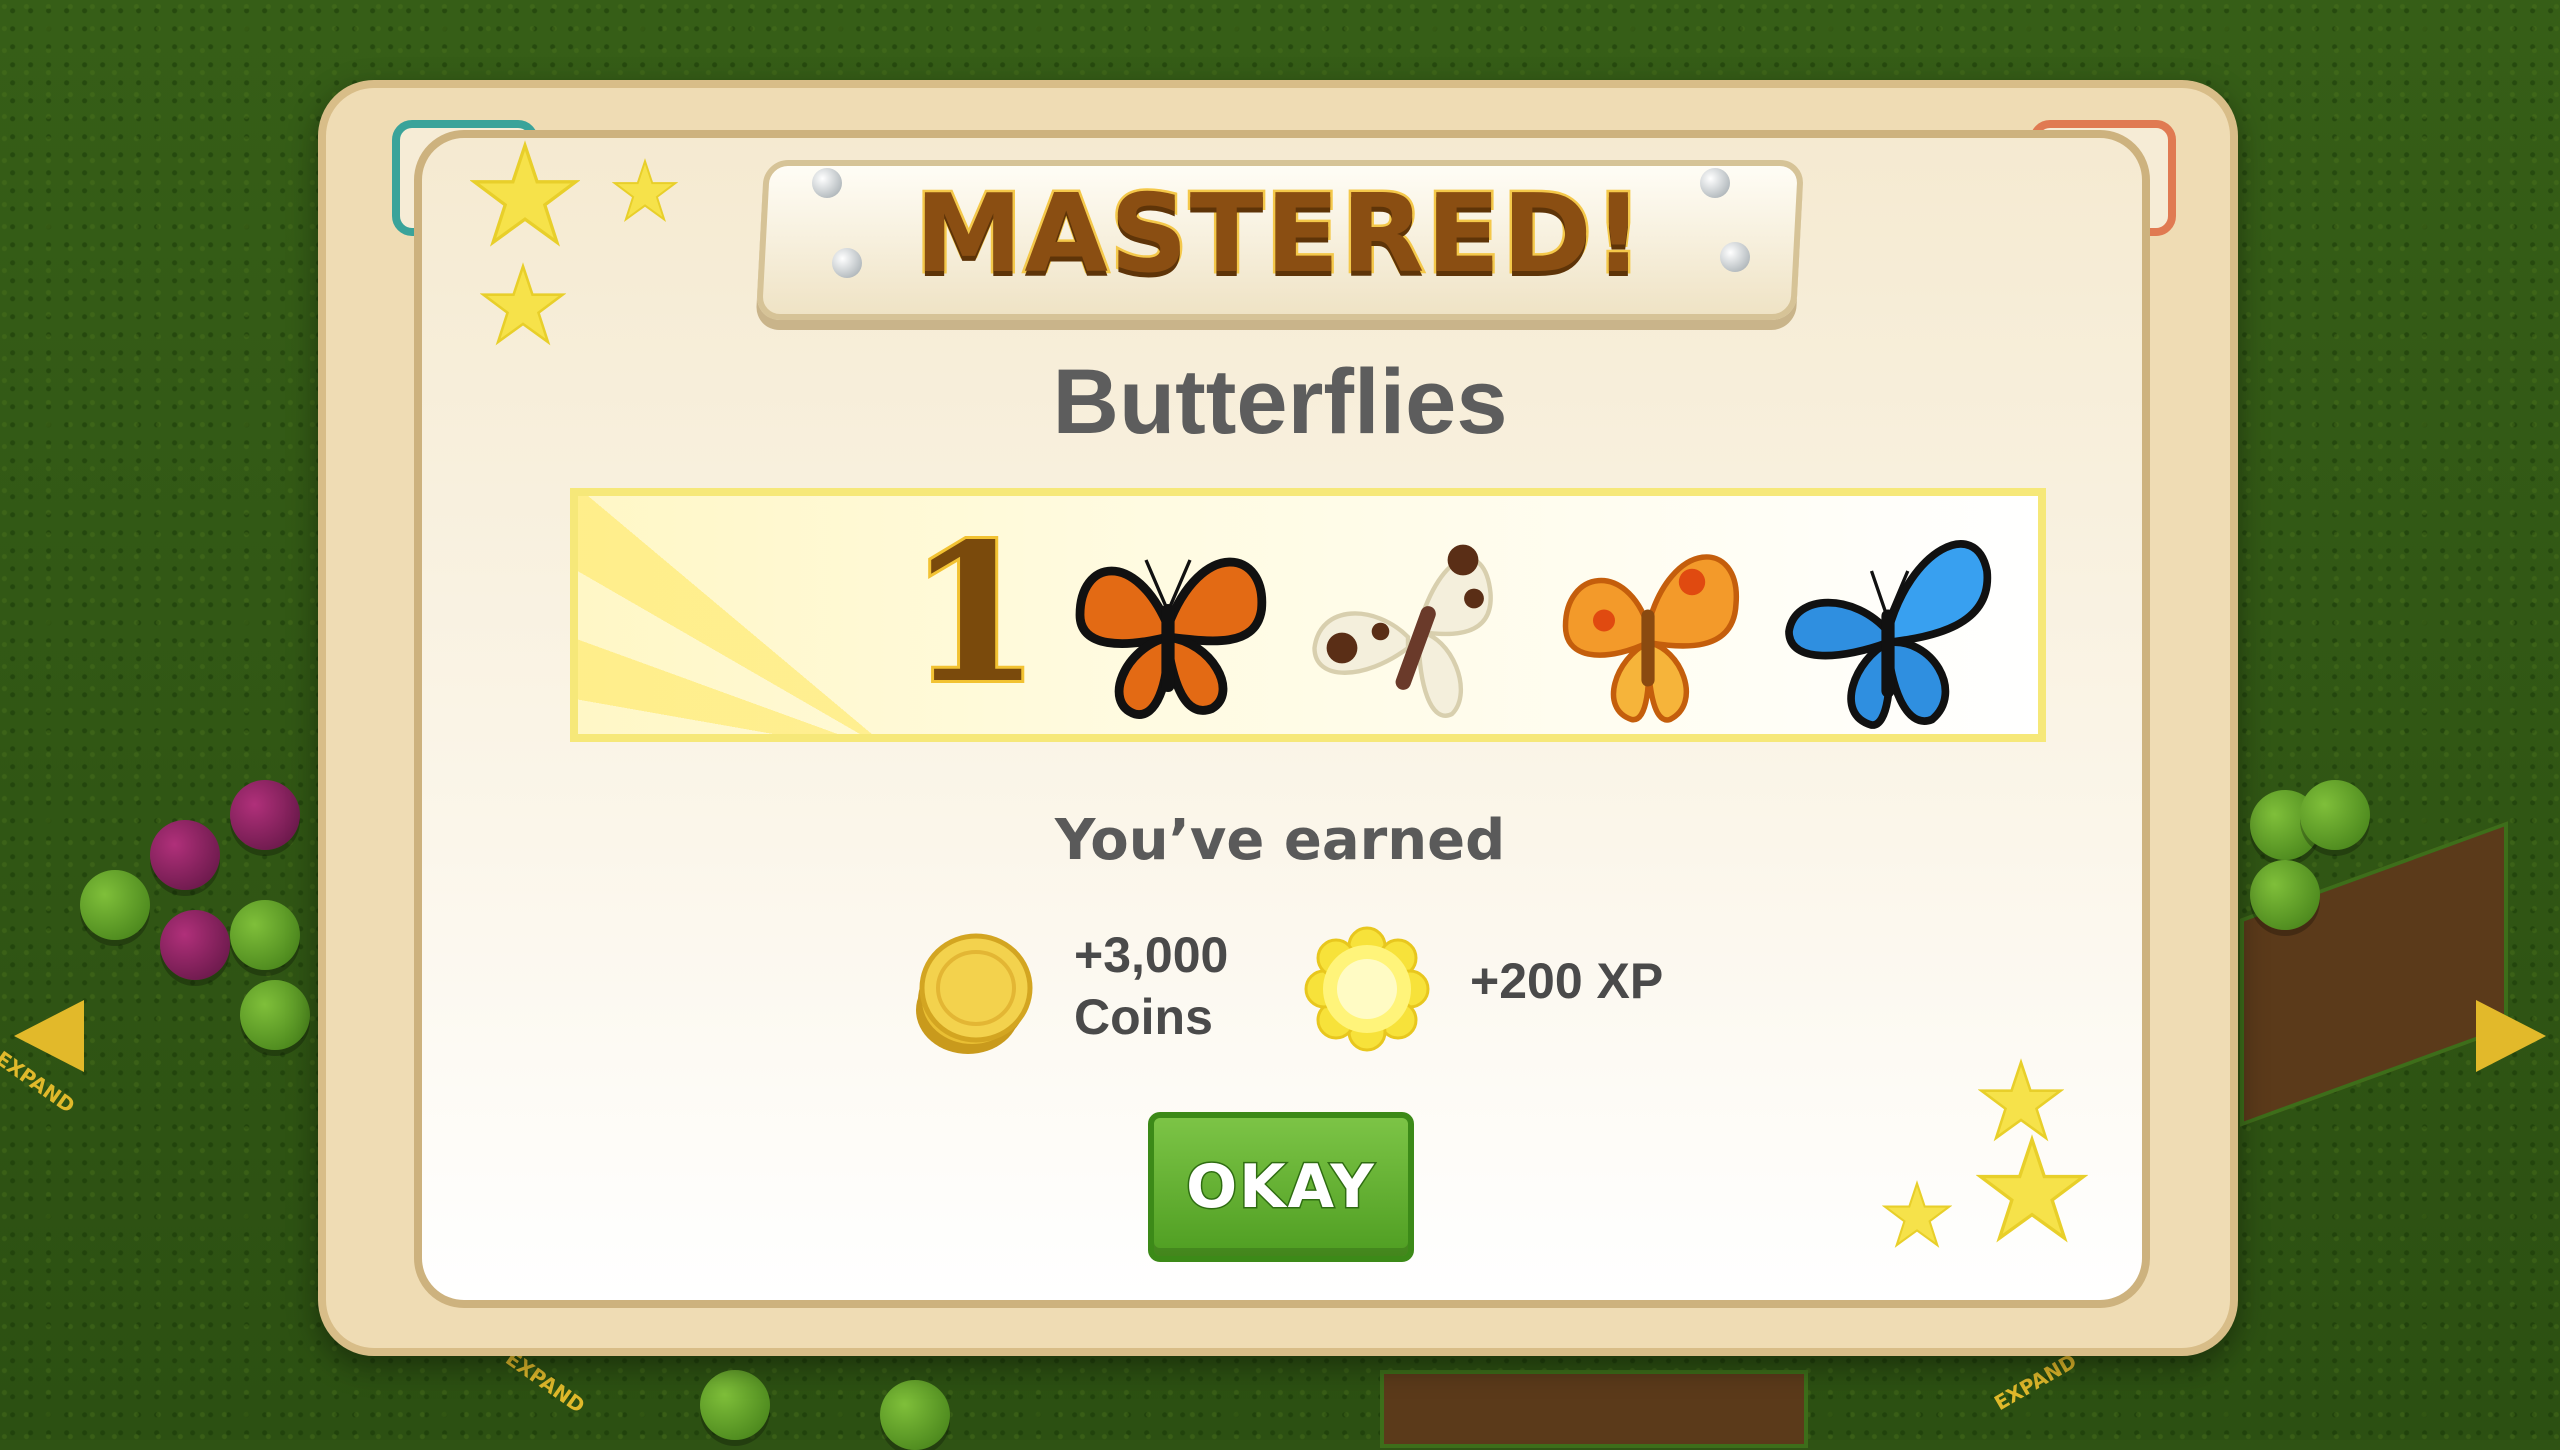  What do you see at coordinates (1143, 1017) in the screenshot?
I see `coins-label: Coins` at bounding box center [1143, 1017].